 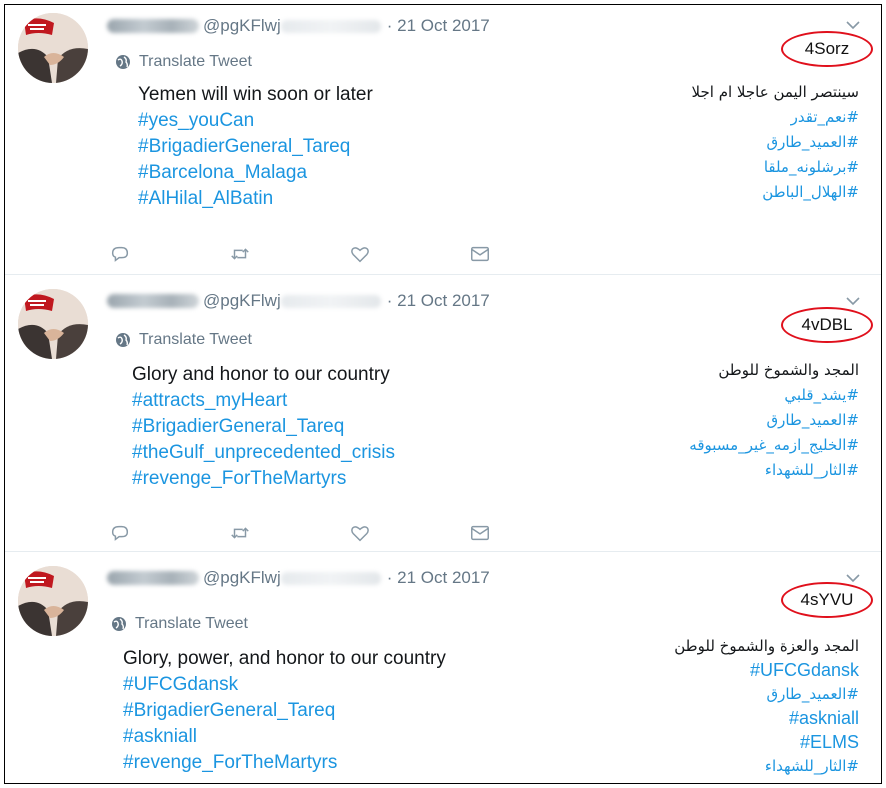 What do you see at coordinates (263, 401) in the screenshot?
I see `hashtag-link: #attracts_myHeart` at bounding box center [263, 401].